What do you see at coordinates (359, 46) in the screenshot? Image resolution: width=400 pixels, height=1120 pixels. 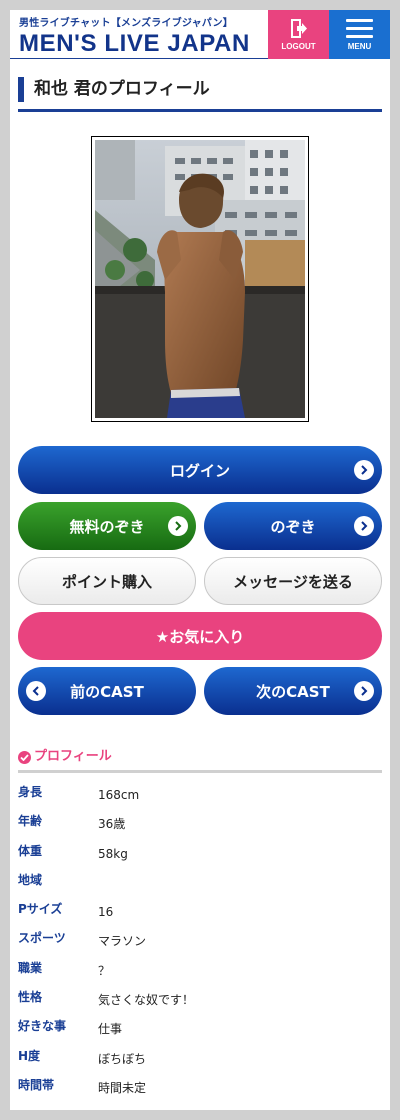 I see `menu-label: MENU` at bounding box center [359, 46].